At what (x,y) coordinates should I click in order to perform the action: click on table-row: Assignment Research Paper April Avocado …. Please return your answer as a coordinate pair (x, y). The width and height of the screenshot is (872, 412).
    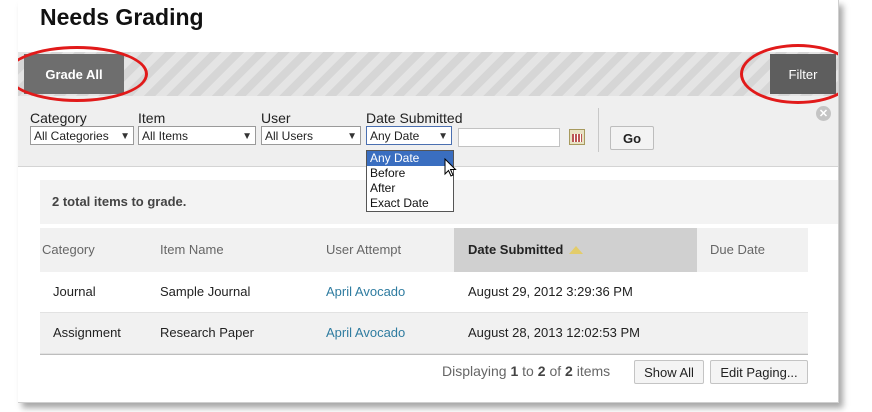
    Looking at the image, I should click on (424, 333).